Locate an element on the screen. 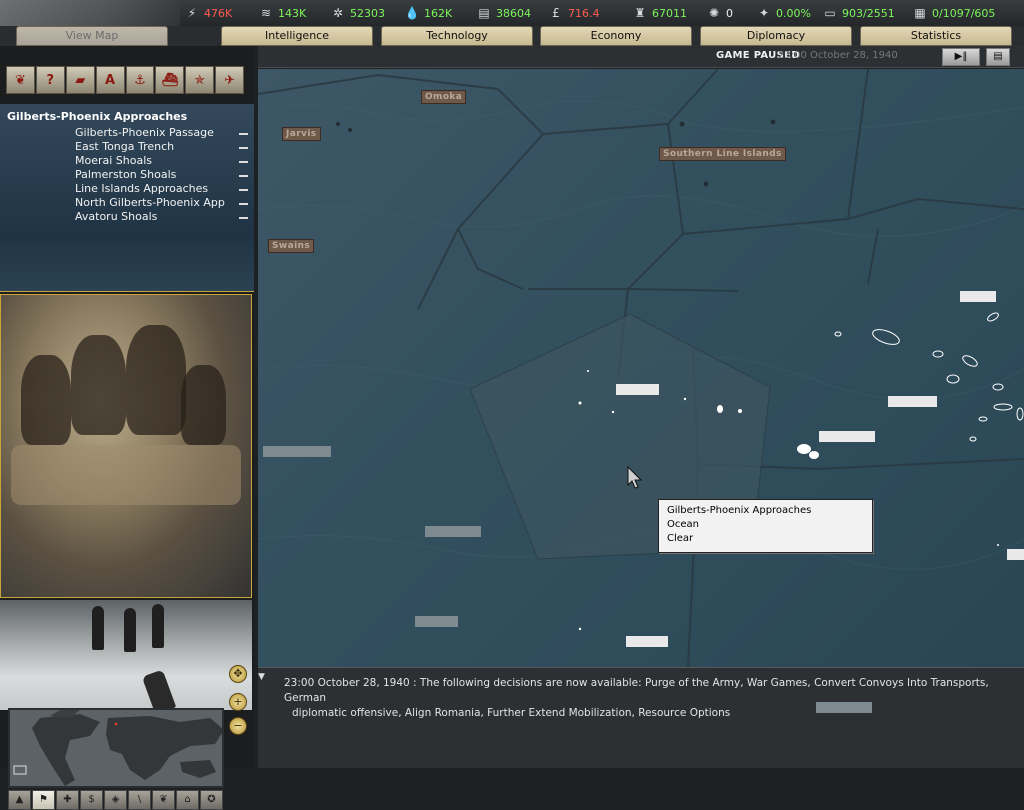 The image size is (1024, 810). terrain-icon: ▲ is located at coordinates (19, 800).